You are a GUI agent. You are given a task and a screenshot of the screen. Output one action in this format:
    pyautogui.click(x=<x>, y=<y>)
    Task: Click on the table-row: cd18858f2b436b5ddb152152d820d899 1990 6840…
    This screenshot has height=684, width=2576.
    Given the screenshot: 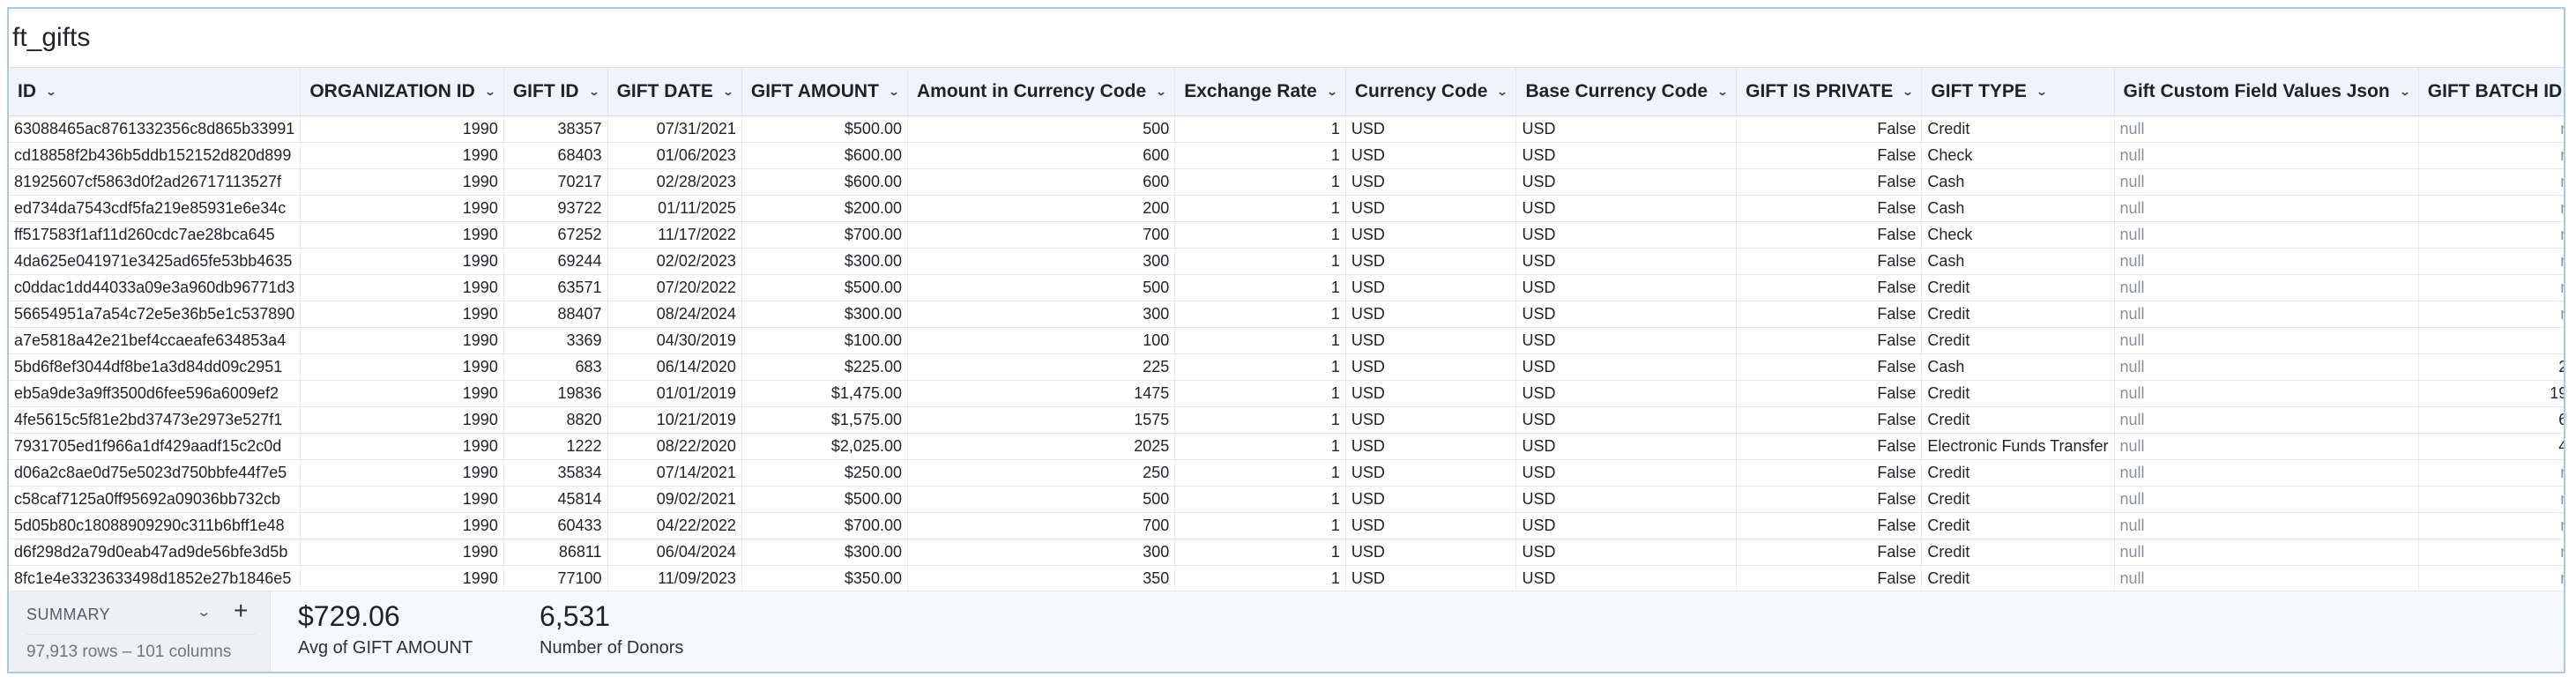 What is the action you would take?
    pyautogui.click(x=1286, y=155)
    